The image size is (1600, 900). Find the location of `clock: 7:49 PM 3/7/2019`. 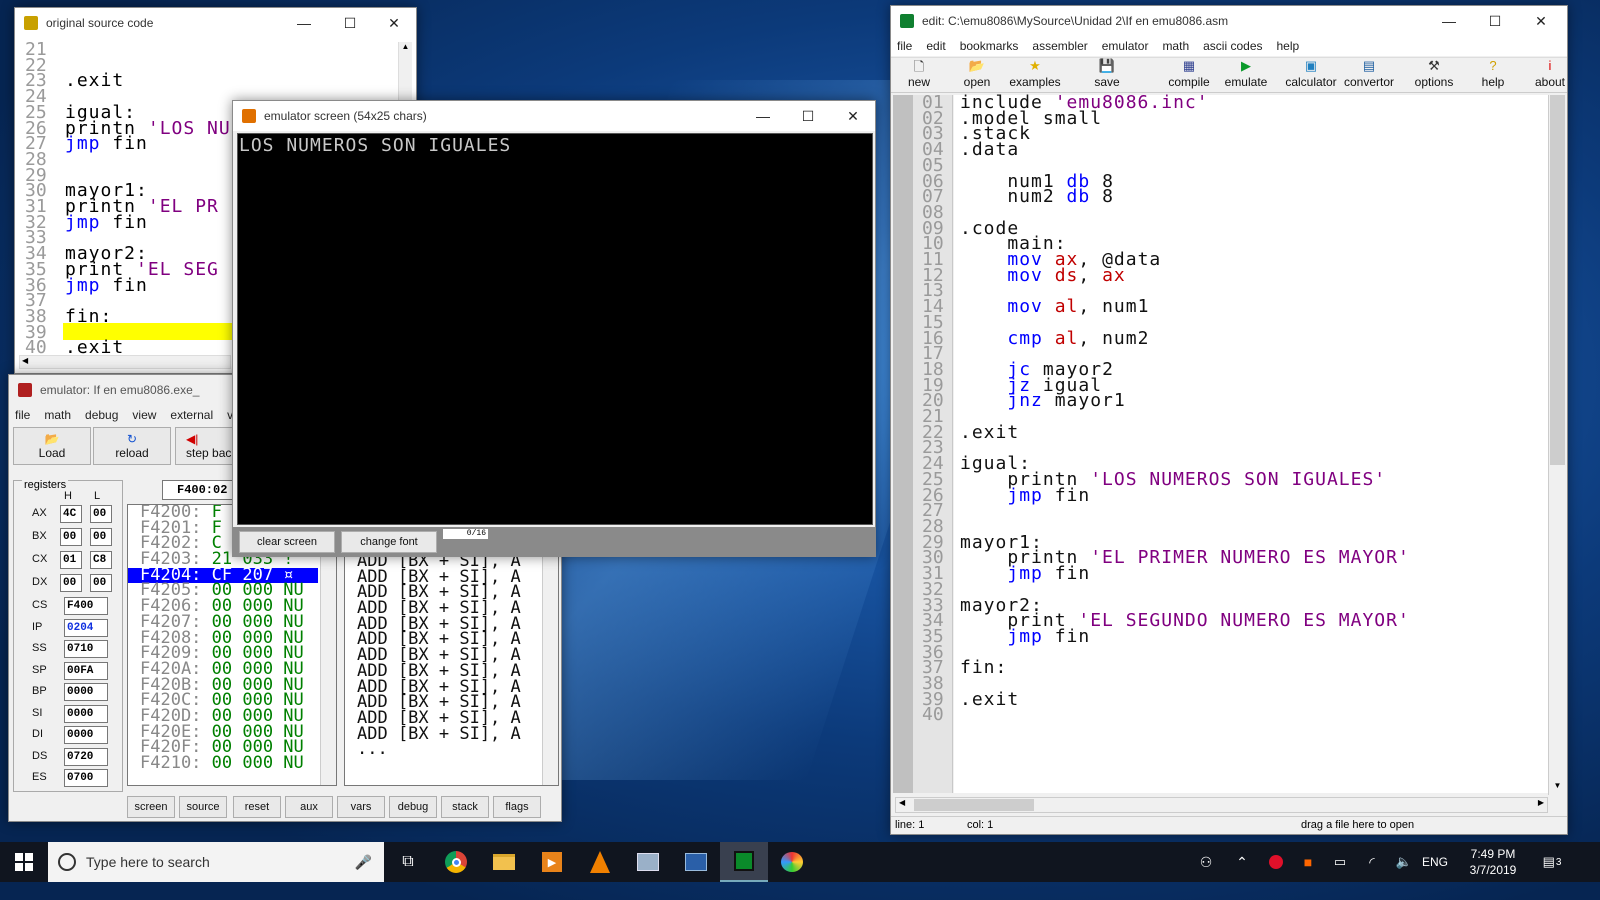

clock: 7:49 PM 3/7/2019 is located at coordinates (1493, 862).